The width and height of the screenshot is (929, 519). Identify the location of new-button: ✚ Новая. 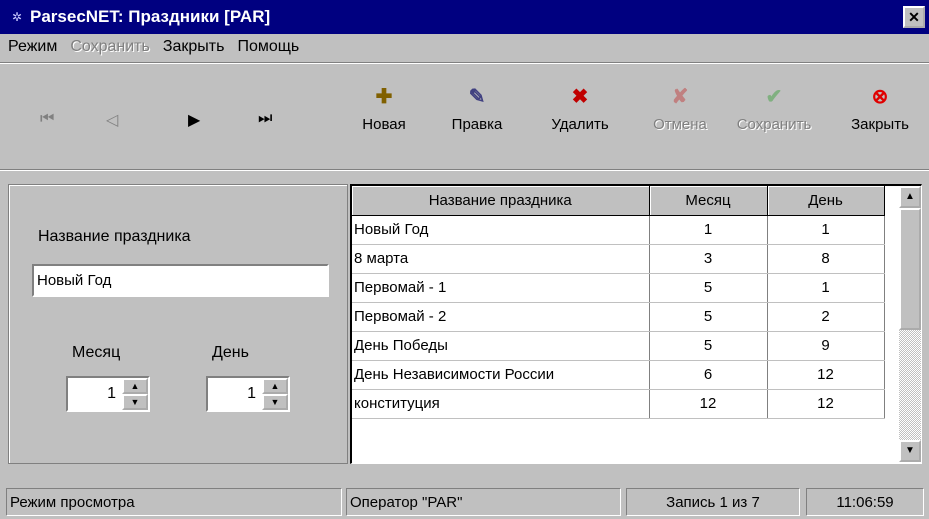
(384, 115).